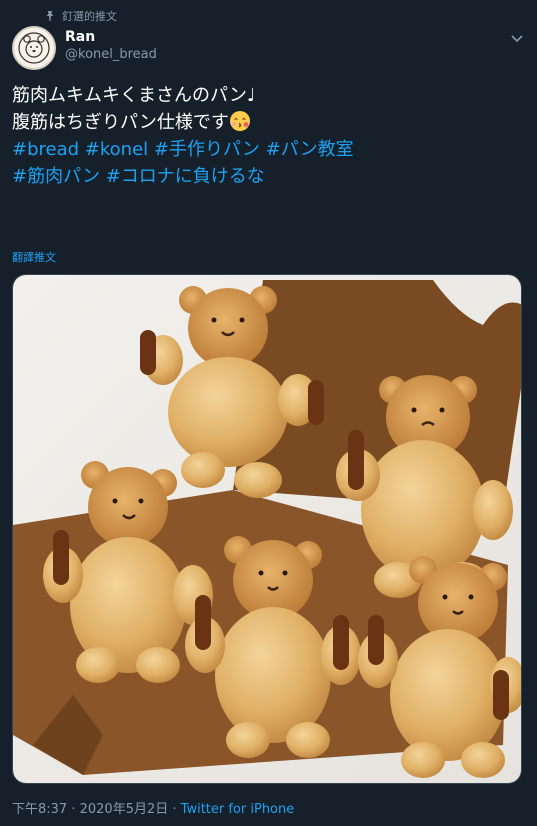  What do you see at coordinates (185, 176) in the screenshot?
I see `hashtag-link: #コロナに負けるな` at bounding box center [185, 176].